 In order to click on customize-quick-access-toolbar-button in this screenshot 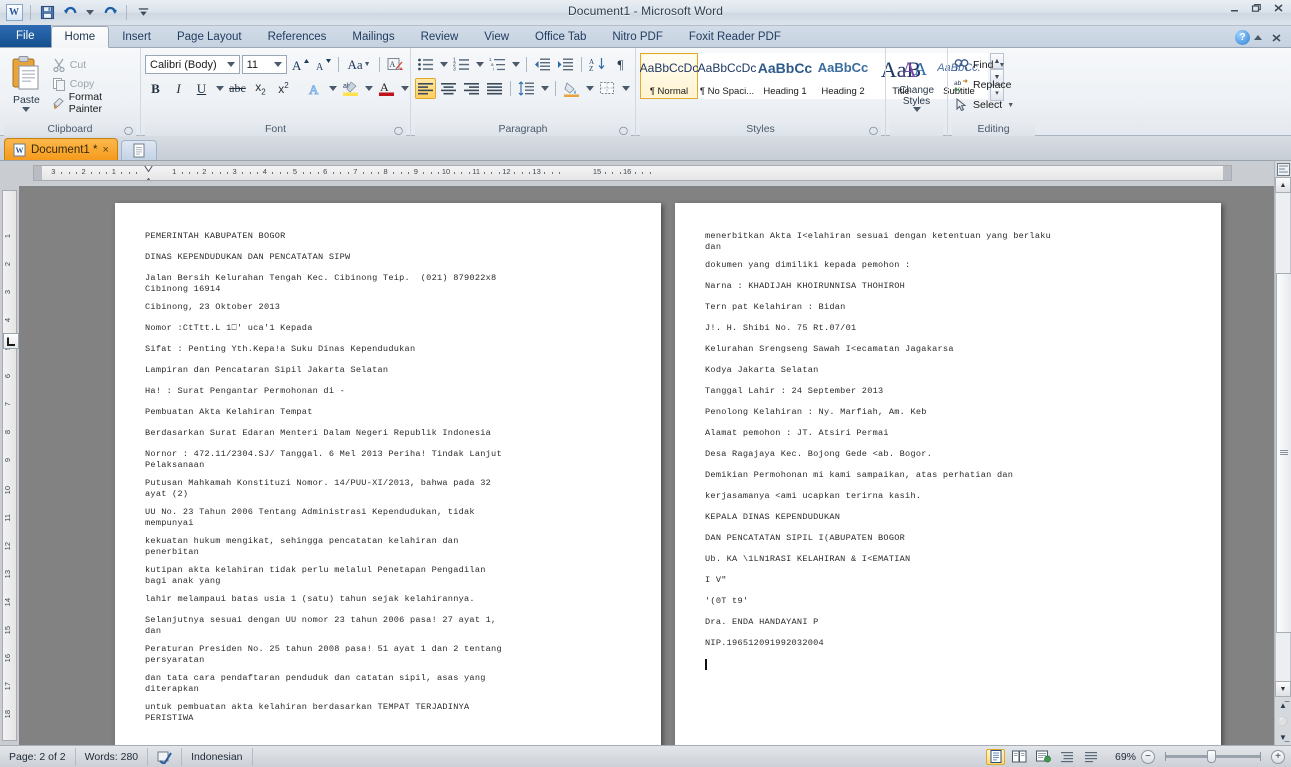, I will do `click(143, 13)`.